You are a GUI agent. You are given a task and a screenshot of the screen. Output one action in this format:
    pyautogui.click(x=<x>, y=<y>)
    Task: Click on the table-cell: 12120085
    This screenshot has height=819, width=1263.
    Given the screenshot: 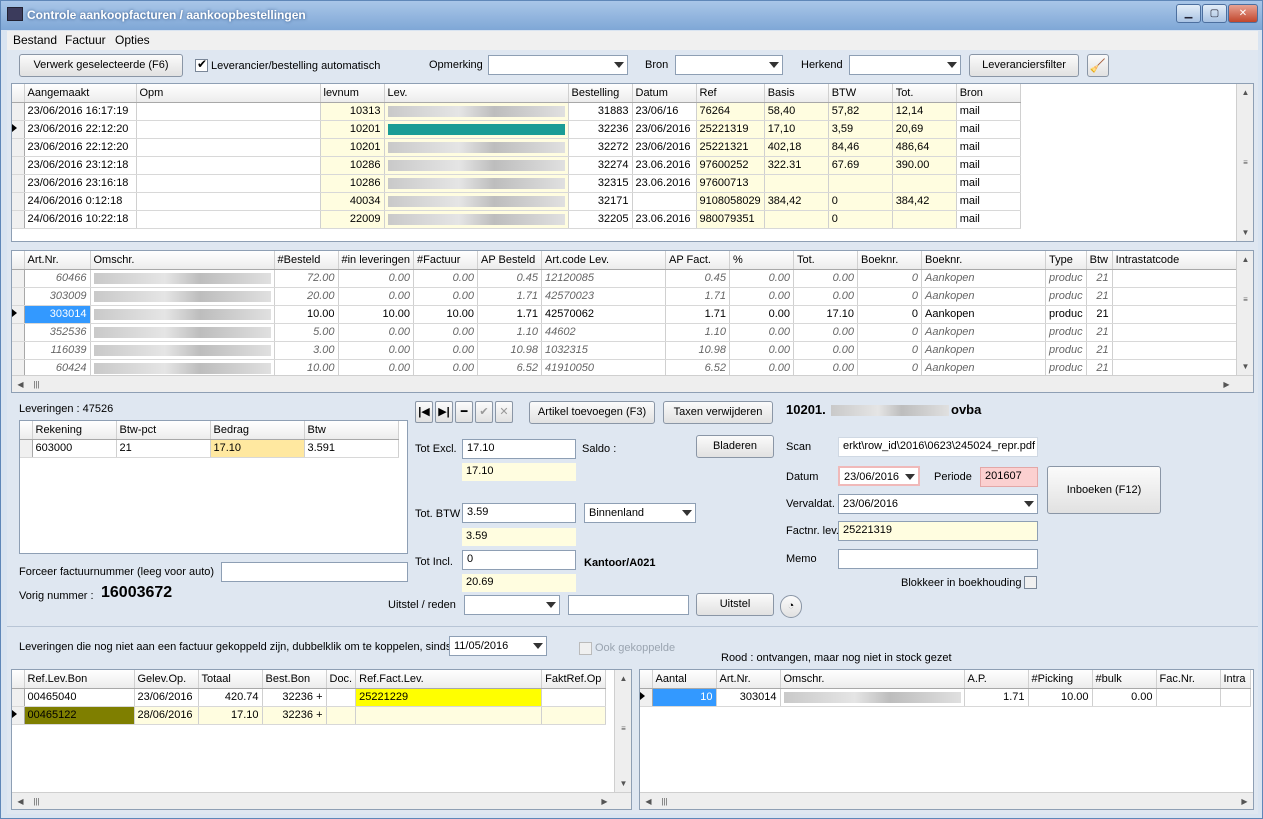 What is the action you would take?
    pyautogui.click(x=603, y=278)
    